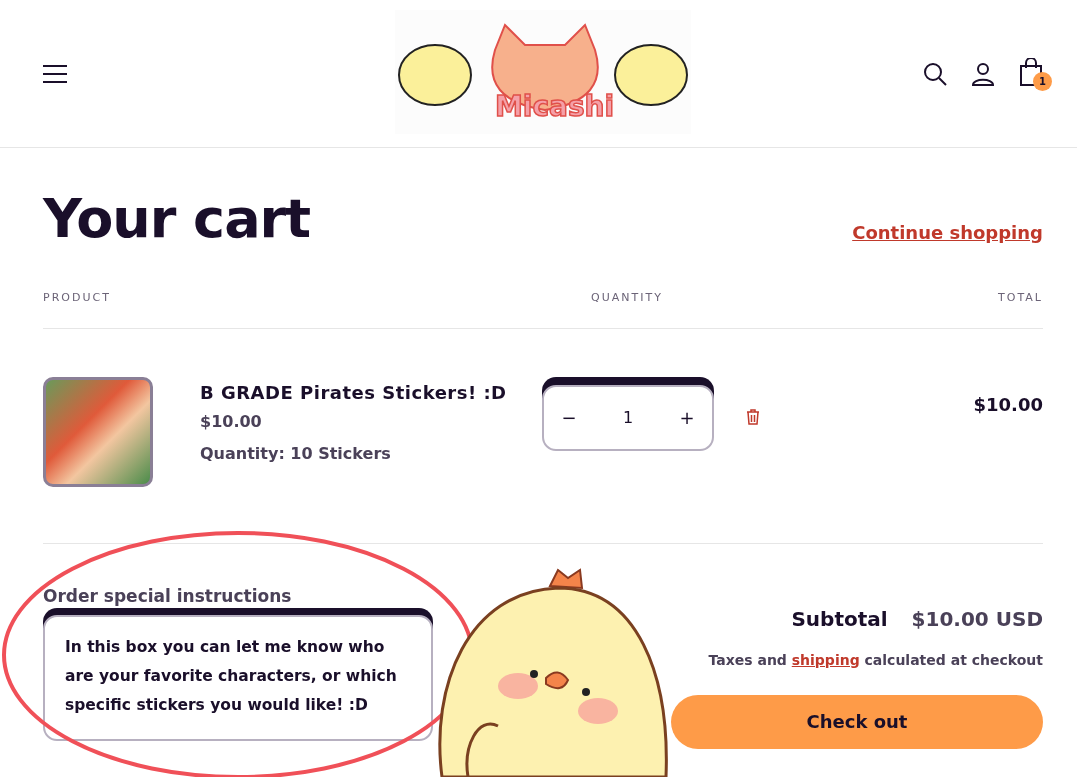 This screenshot has width=1077, height=777. Describe the element at coordinates (628, 417) in the screenshot. I see `quantity-value: 1` at that location.